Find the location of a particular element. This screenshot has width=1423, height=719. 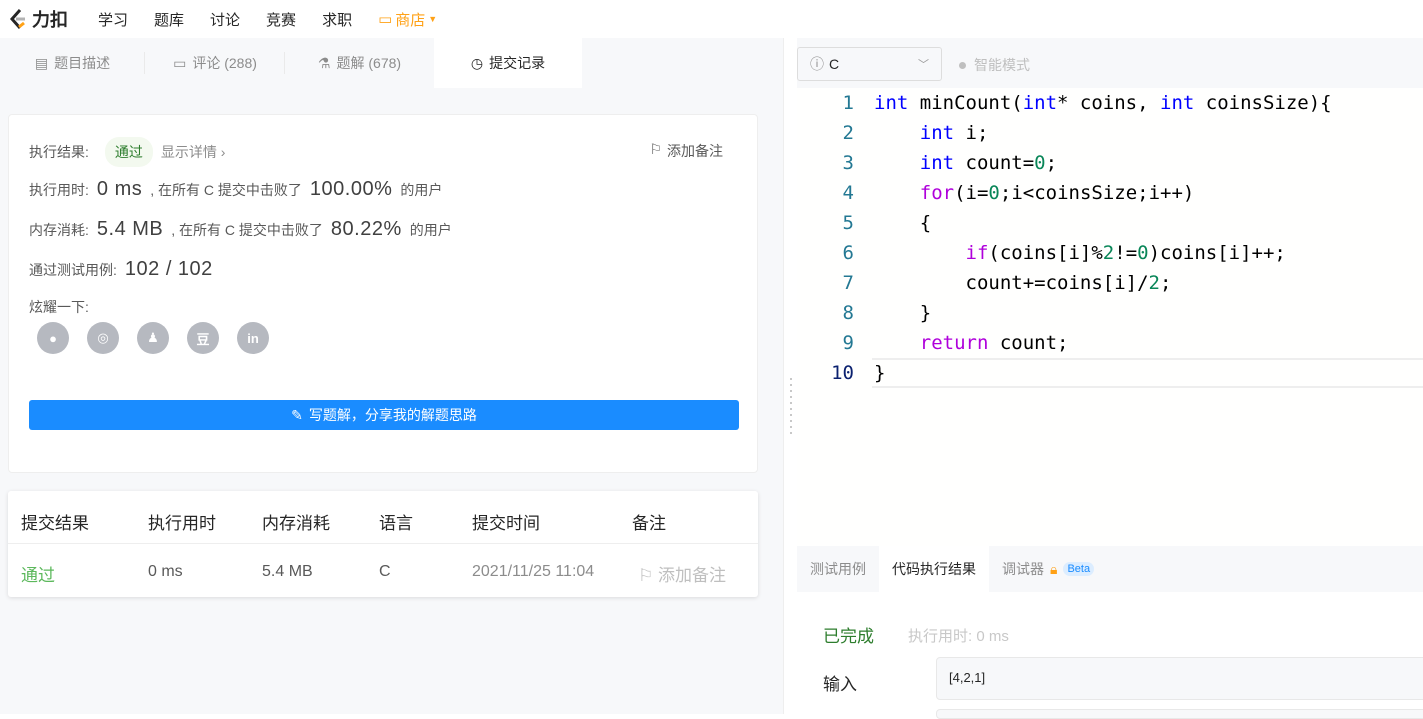

language-select: ⓘ C ﹀ is located at coordinates (869, 64).